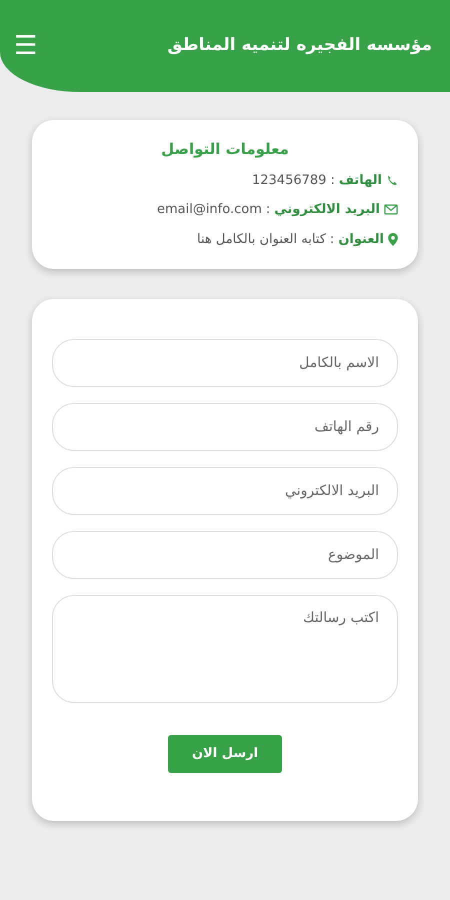 The image size is (450, 900). I want to click on menu-icon: ☰, so click(26, 46).